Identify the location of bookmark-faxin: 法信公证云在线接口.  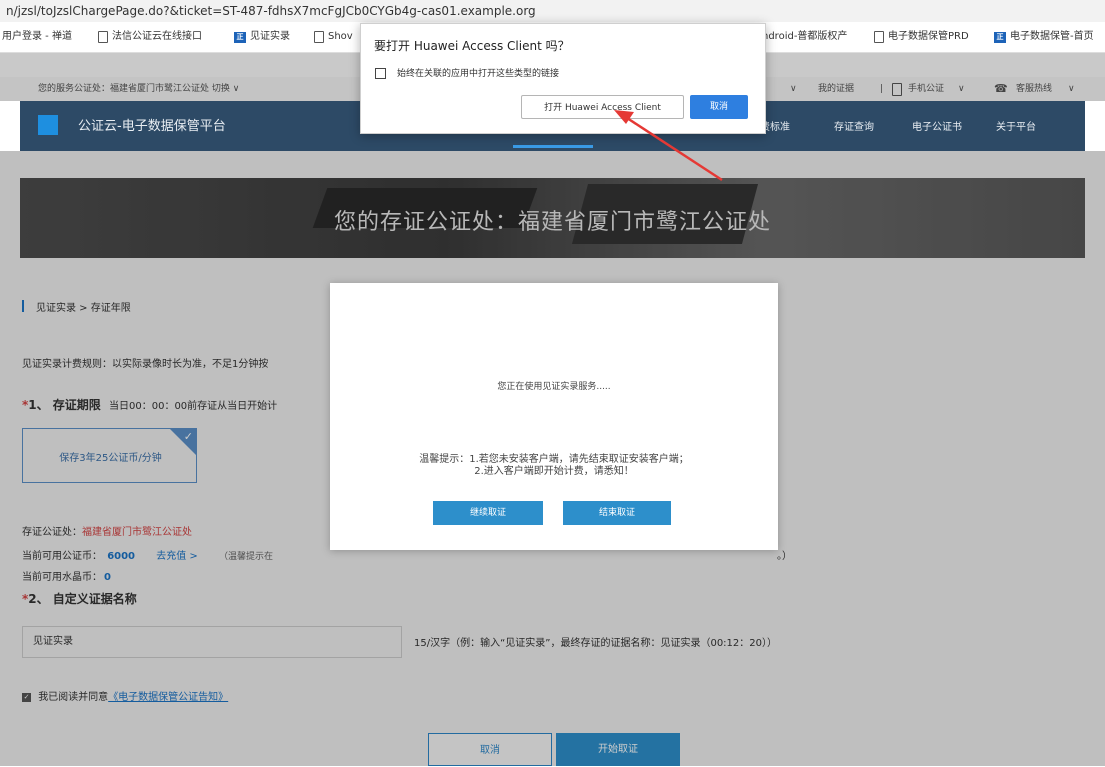
(150, 37).